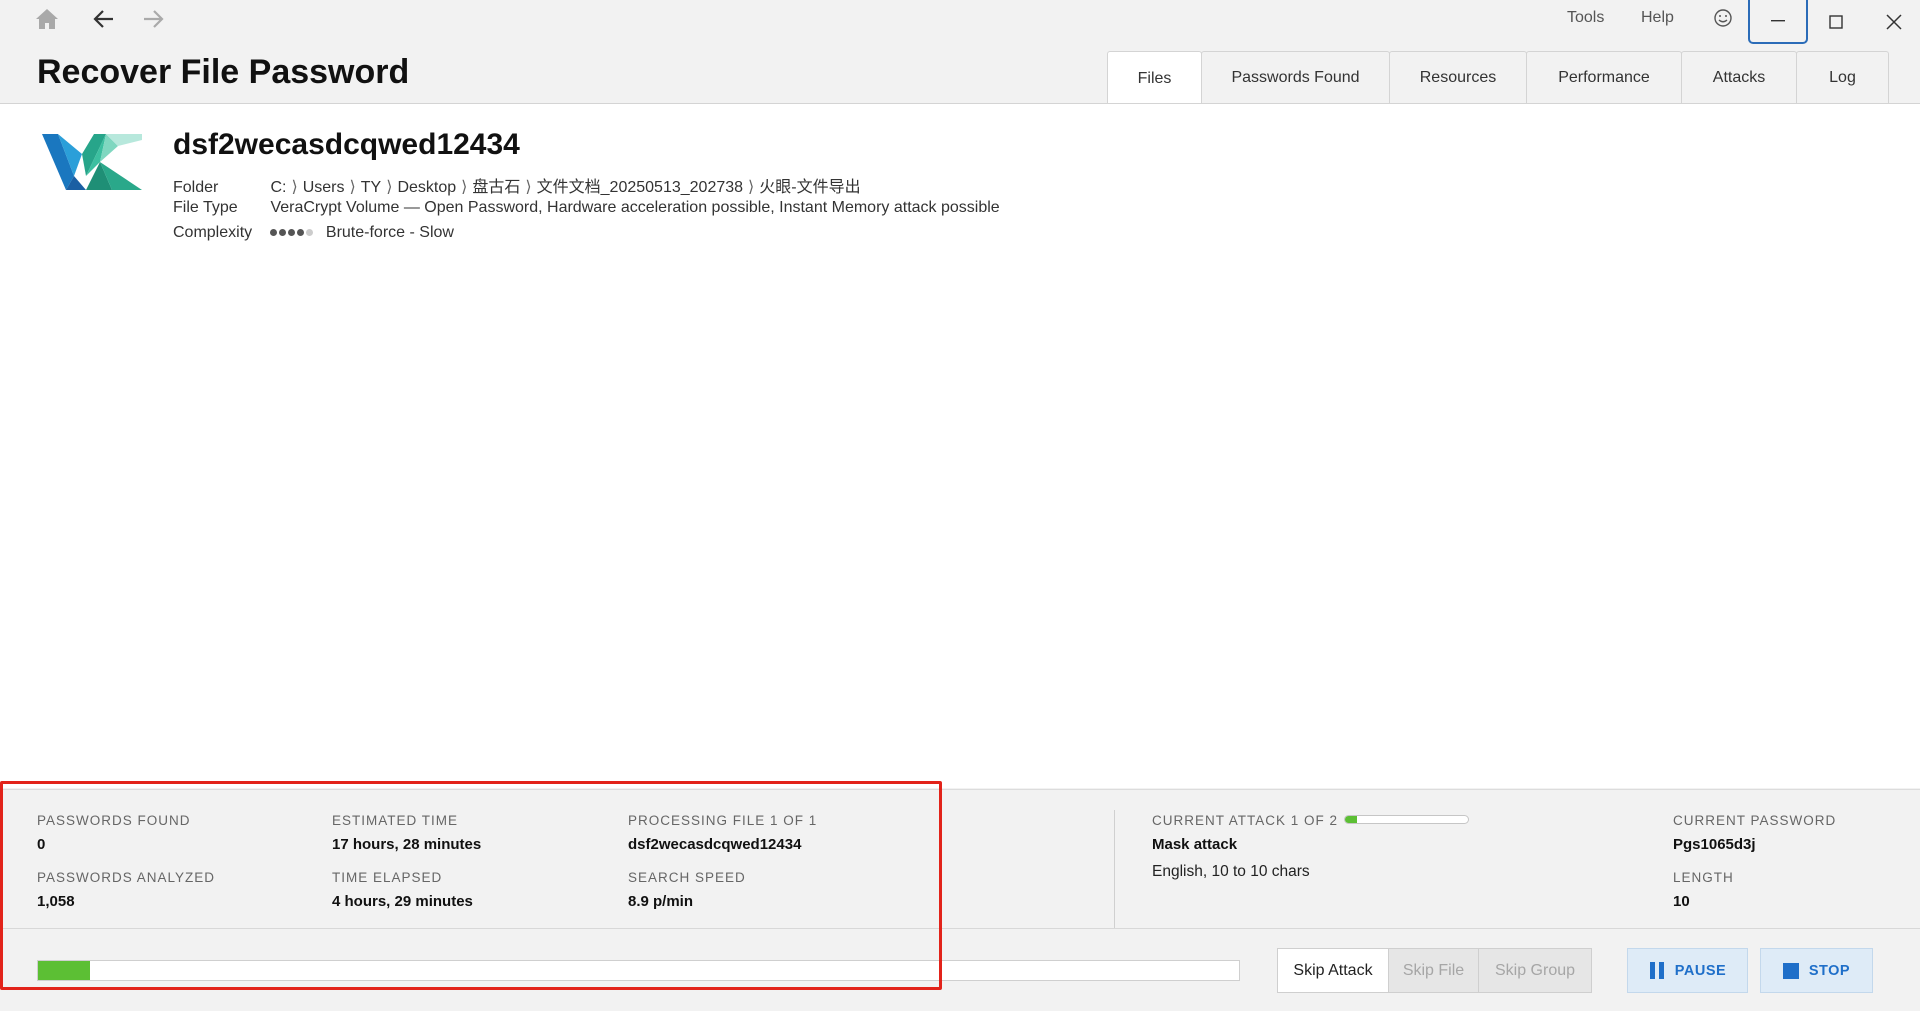  Describe the element at coordinates (1231, 871) in the screenshot. I see `attack-detail: English, 10 to 10 chars` at that location.